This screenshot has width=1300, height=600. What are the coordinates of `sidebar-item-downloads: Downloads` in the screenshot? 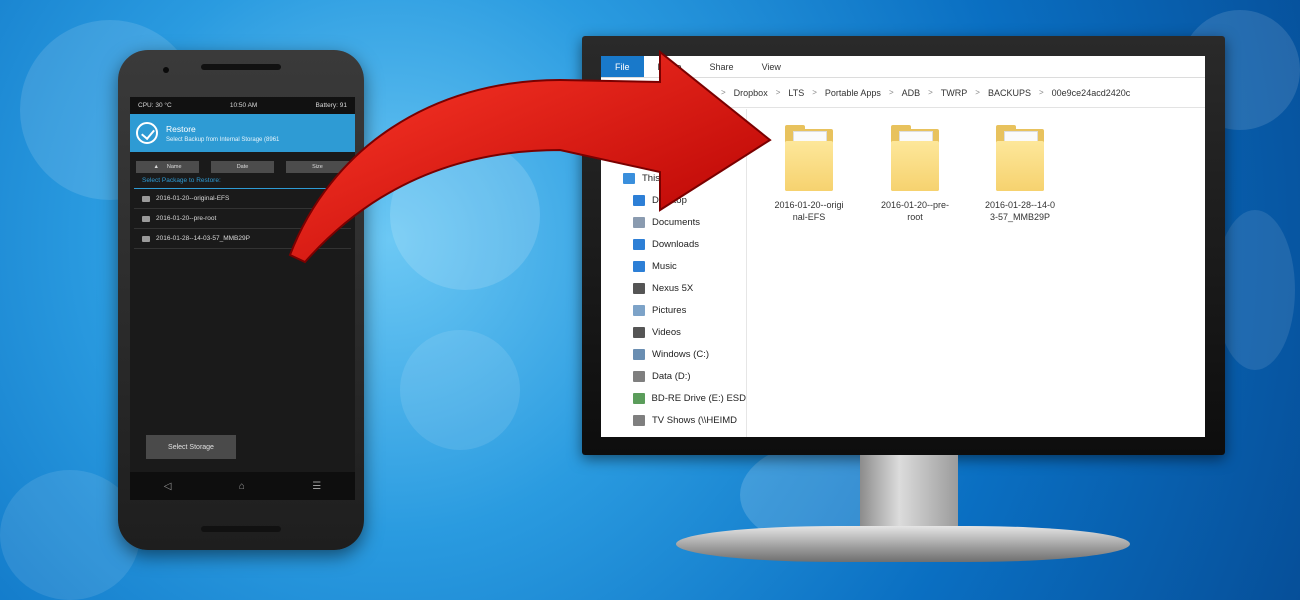 It's located at (673, 244).